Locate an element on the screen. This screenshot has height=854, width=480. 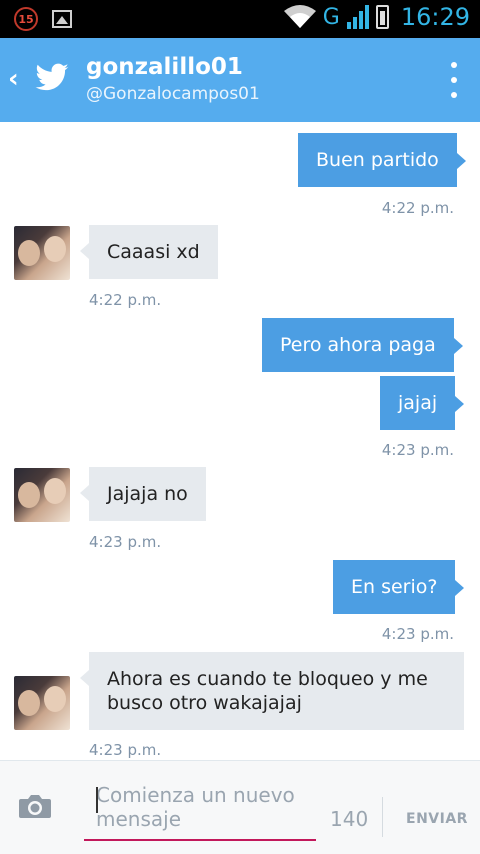
divider is located at coordinates (382, 817).